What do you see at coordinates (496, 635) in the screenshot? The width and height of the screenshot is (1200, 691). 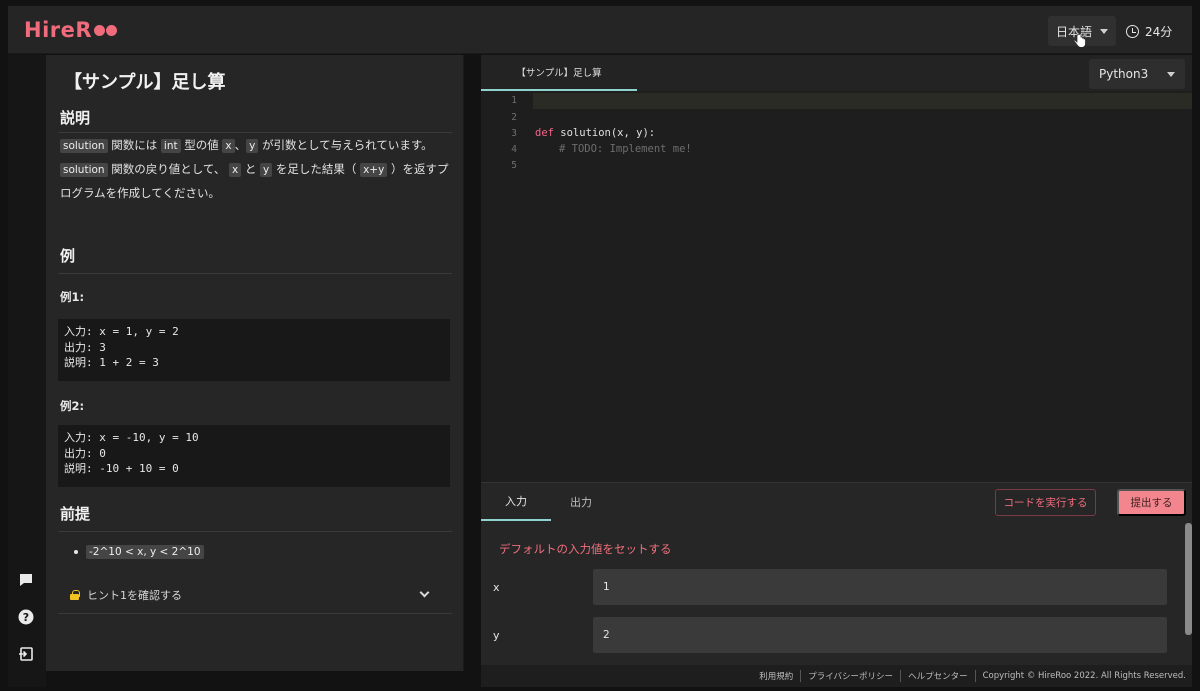 I see `field-label-y: y` at bounding box center [496, 635].